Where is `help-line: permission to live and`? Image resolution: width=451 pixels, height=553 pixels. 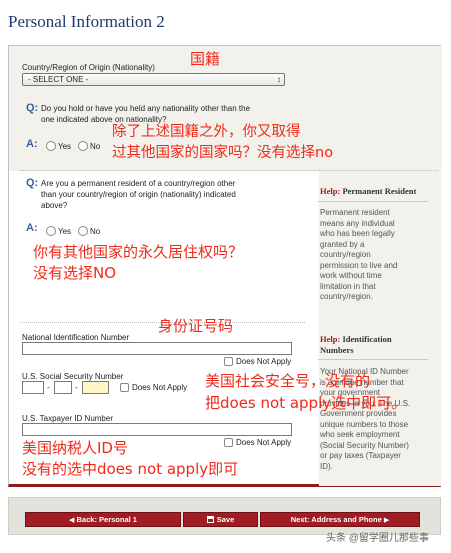 help-line: permission to live and is located at coordinates (359, 265).